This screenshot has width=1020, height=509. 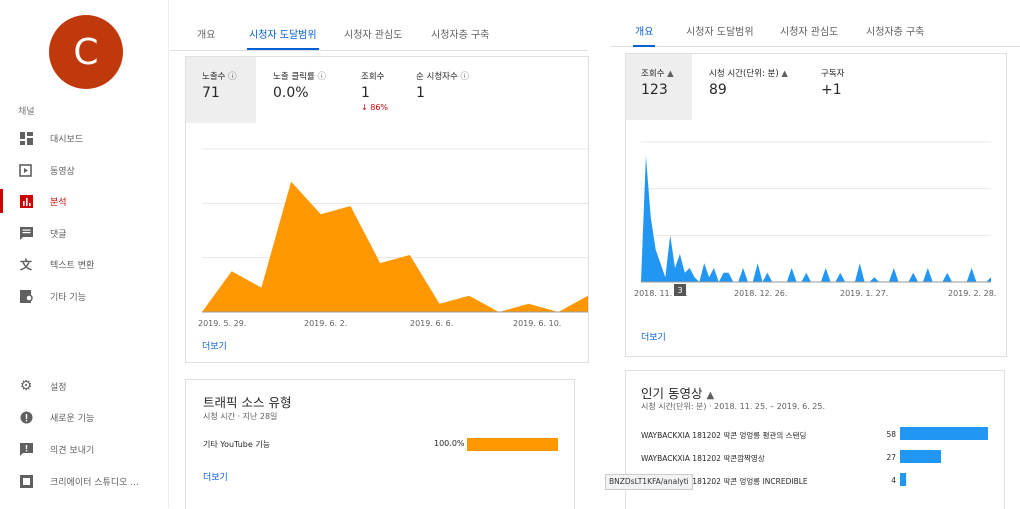 What do you see at coordinates (237, 444) in the screenshot?
I see `traffic-row-label: 기타 YouTube 기능` at bounding box center [237, 444].